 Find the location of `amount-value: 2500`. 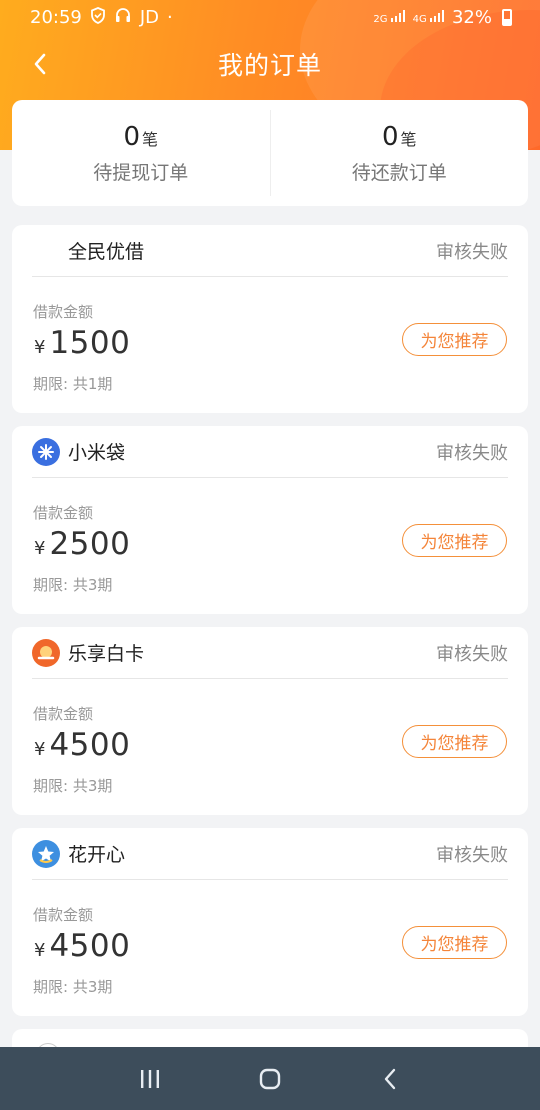

amount-value: 2500 is located at coordinates (90, 544).